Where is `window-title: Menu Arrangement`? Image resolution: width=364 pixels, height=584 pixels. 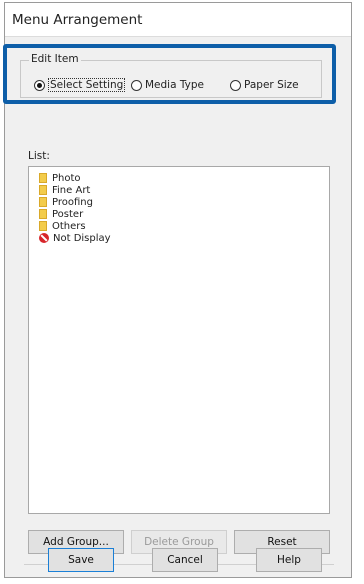
window-title: Menu Arrangement is located at coordinates (178, 20).